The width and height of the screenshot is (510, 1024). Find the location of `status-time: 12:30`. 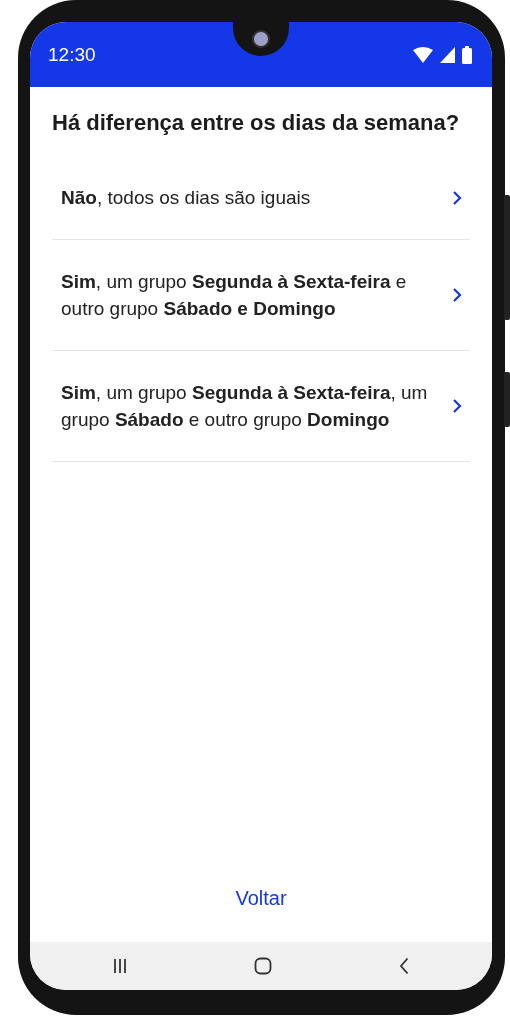

status-time: 12:30 is located at coordinates (72, 54).